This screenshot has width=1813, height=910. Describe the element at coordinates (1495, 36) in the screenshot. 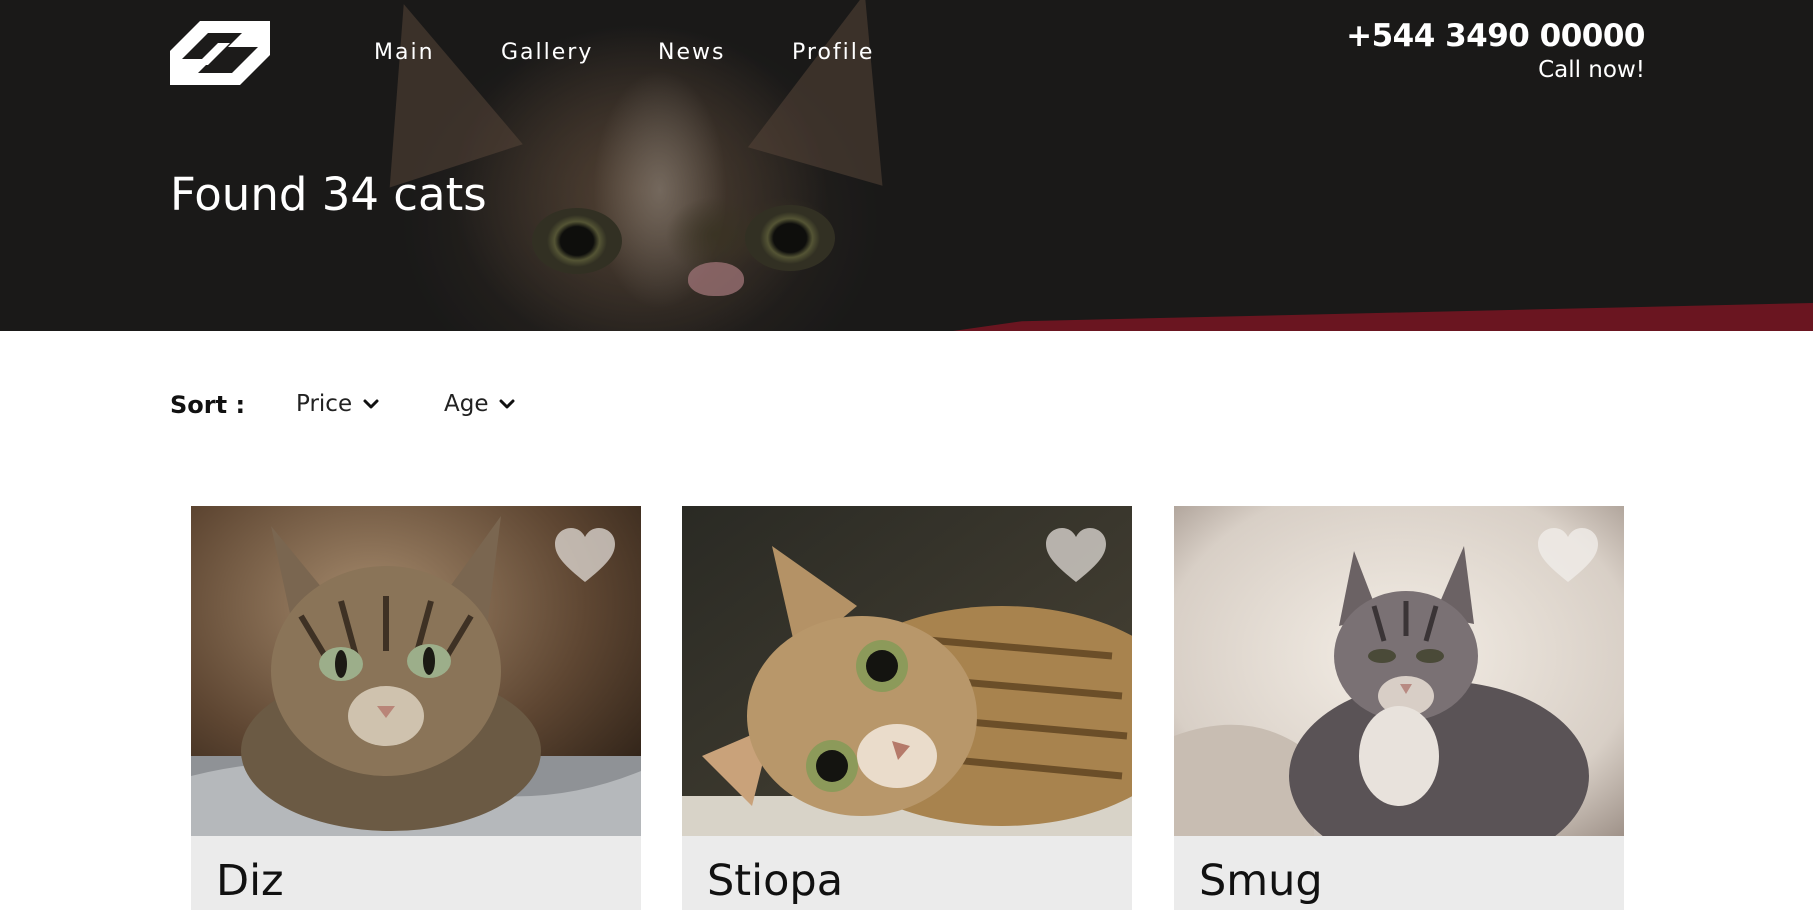

I see `phone-number: +544 3490 00000` at that location.